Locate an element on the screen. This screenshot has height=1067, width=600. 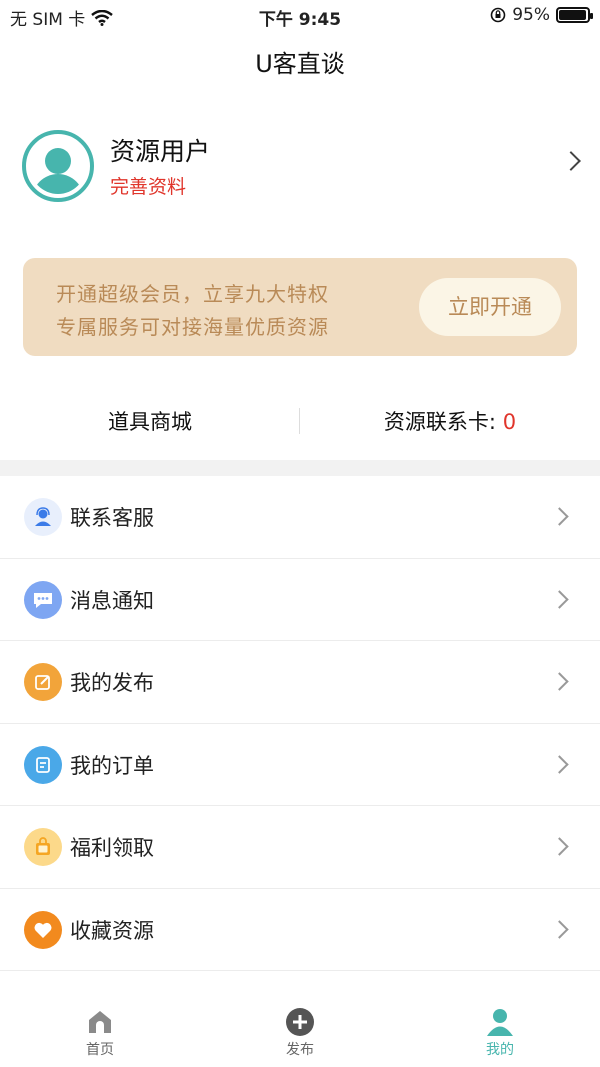
menu-item-label: 消息通知 is located at coordinates (112, 600).